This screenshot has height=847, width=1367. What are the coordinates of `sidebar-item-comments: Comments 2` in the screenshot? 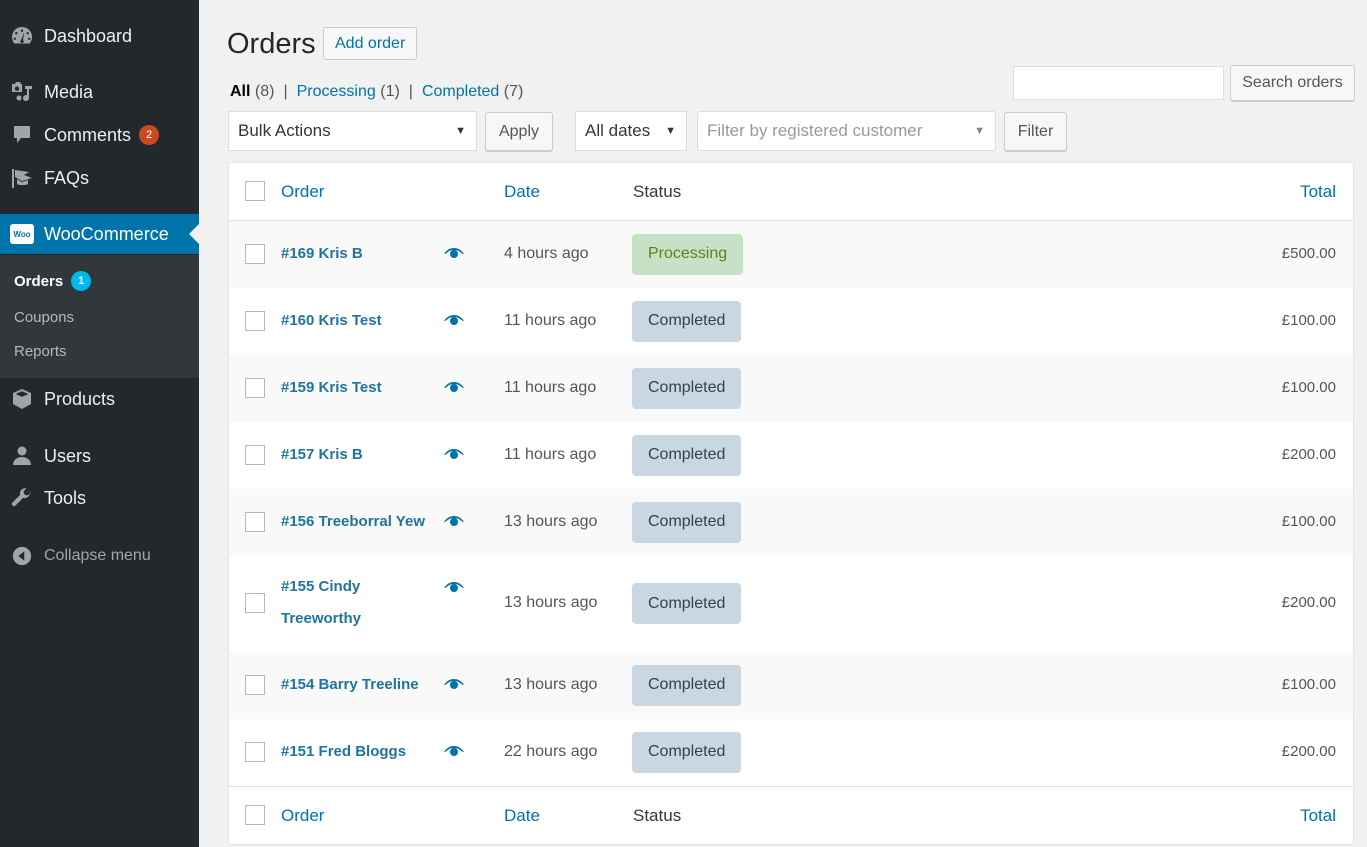 It's located at (99, 135).